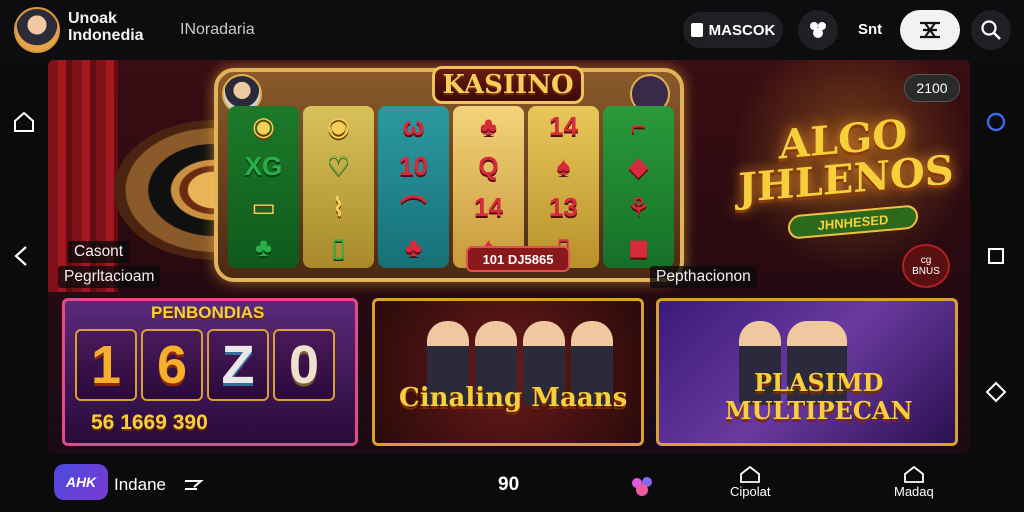 The height and width of the screenshot is (512, 1024). Describe the element at coordinates (914, 491) in the screenshot. I see `nav-label: Madaq` at that location.